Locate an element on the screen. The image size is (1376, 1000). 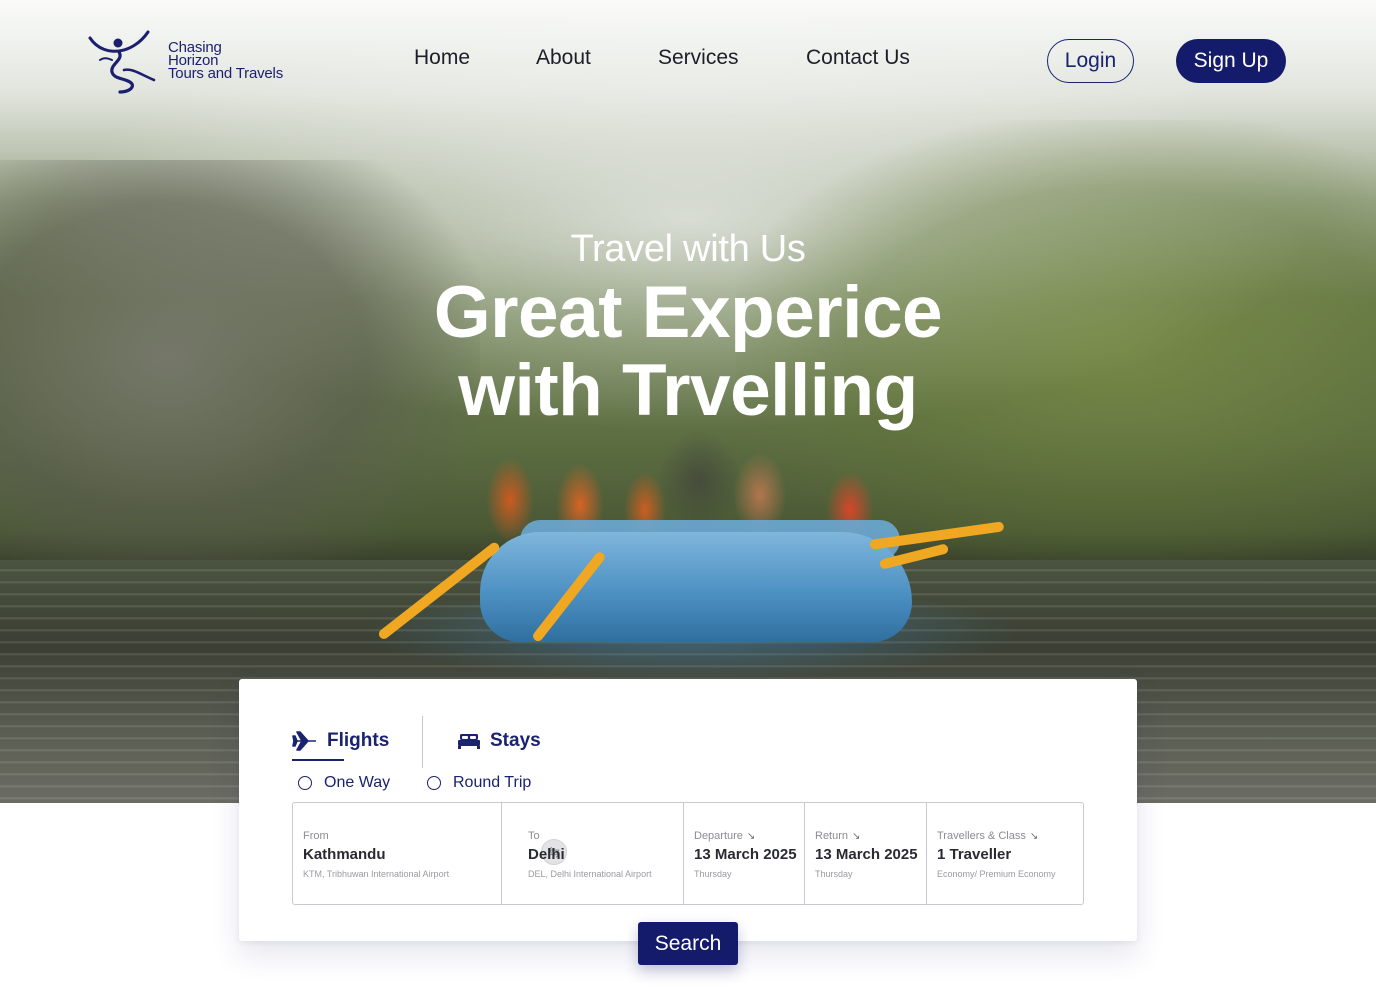
one-way-label: One Way is located at coordinates (357, 782).